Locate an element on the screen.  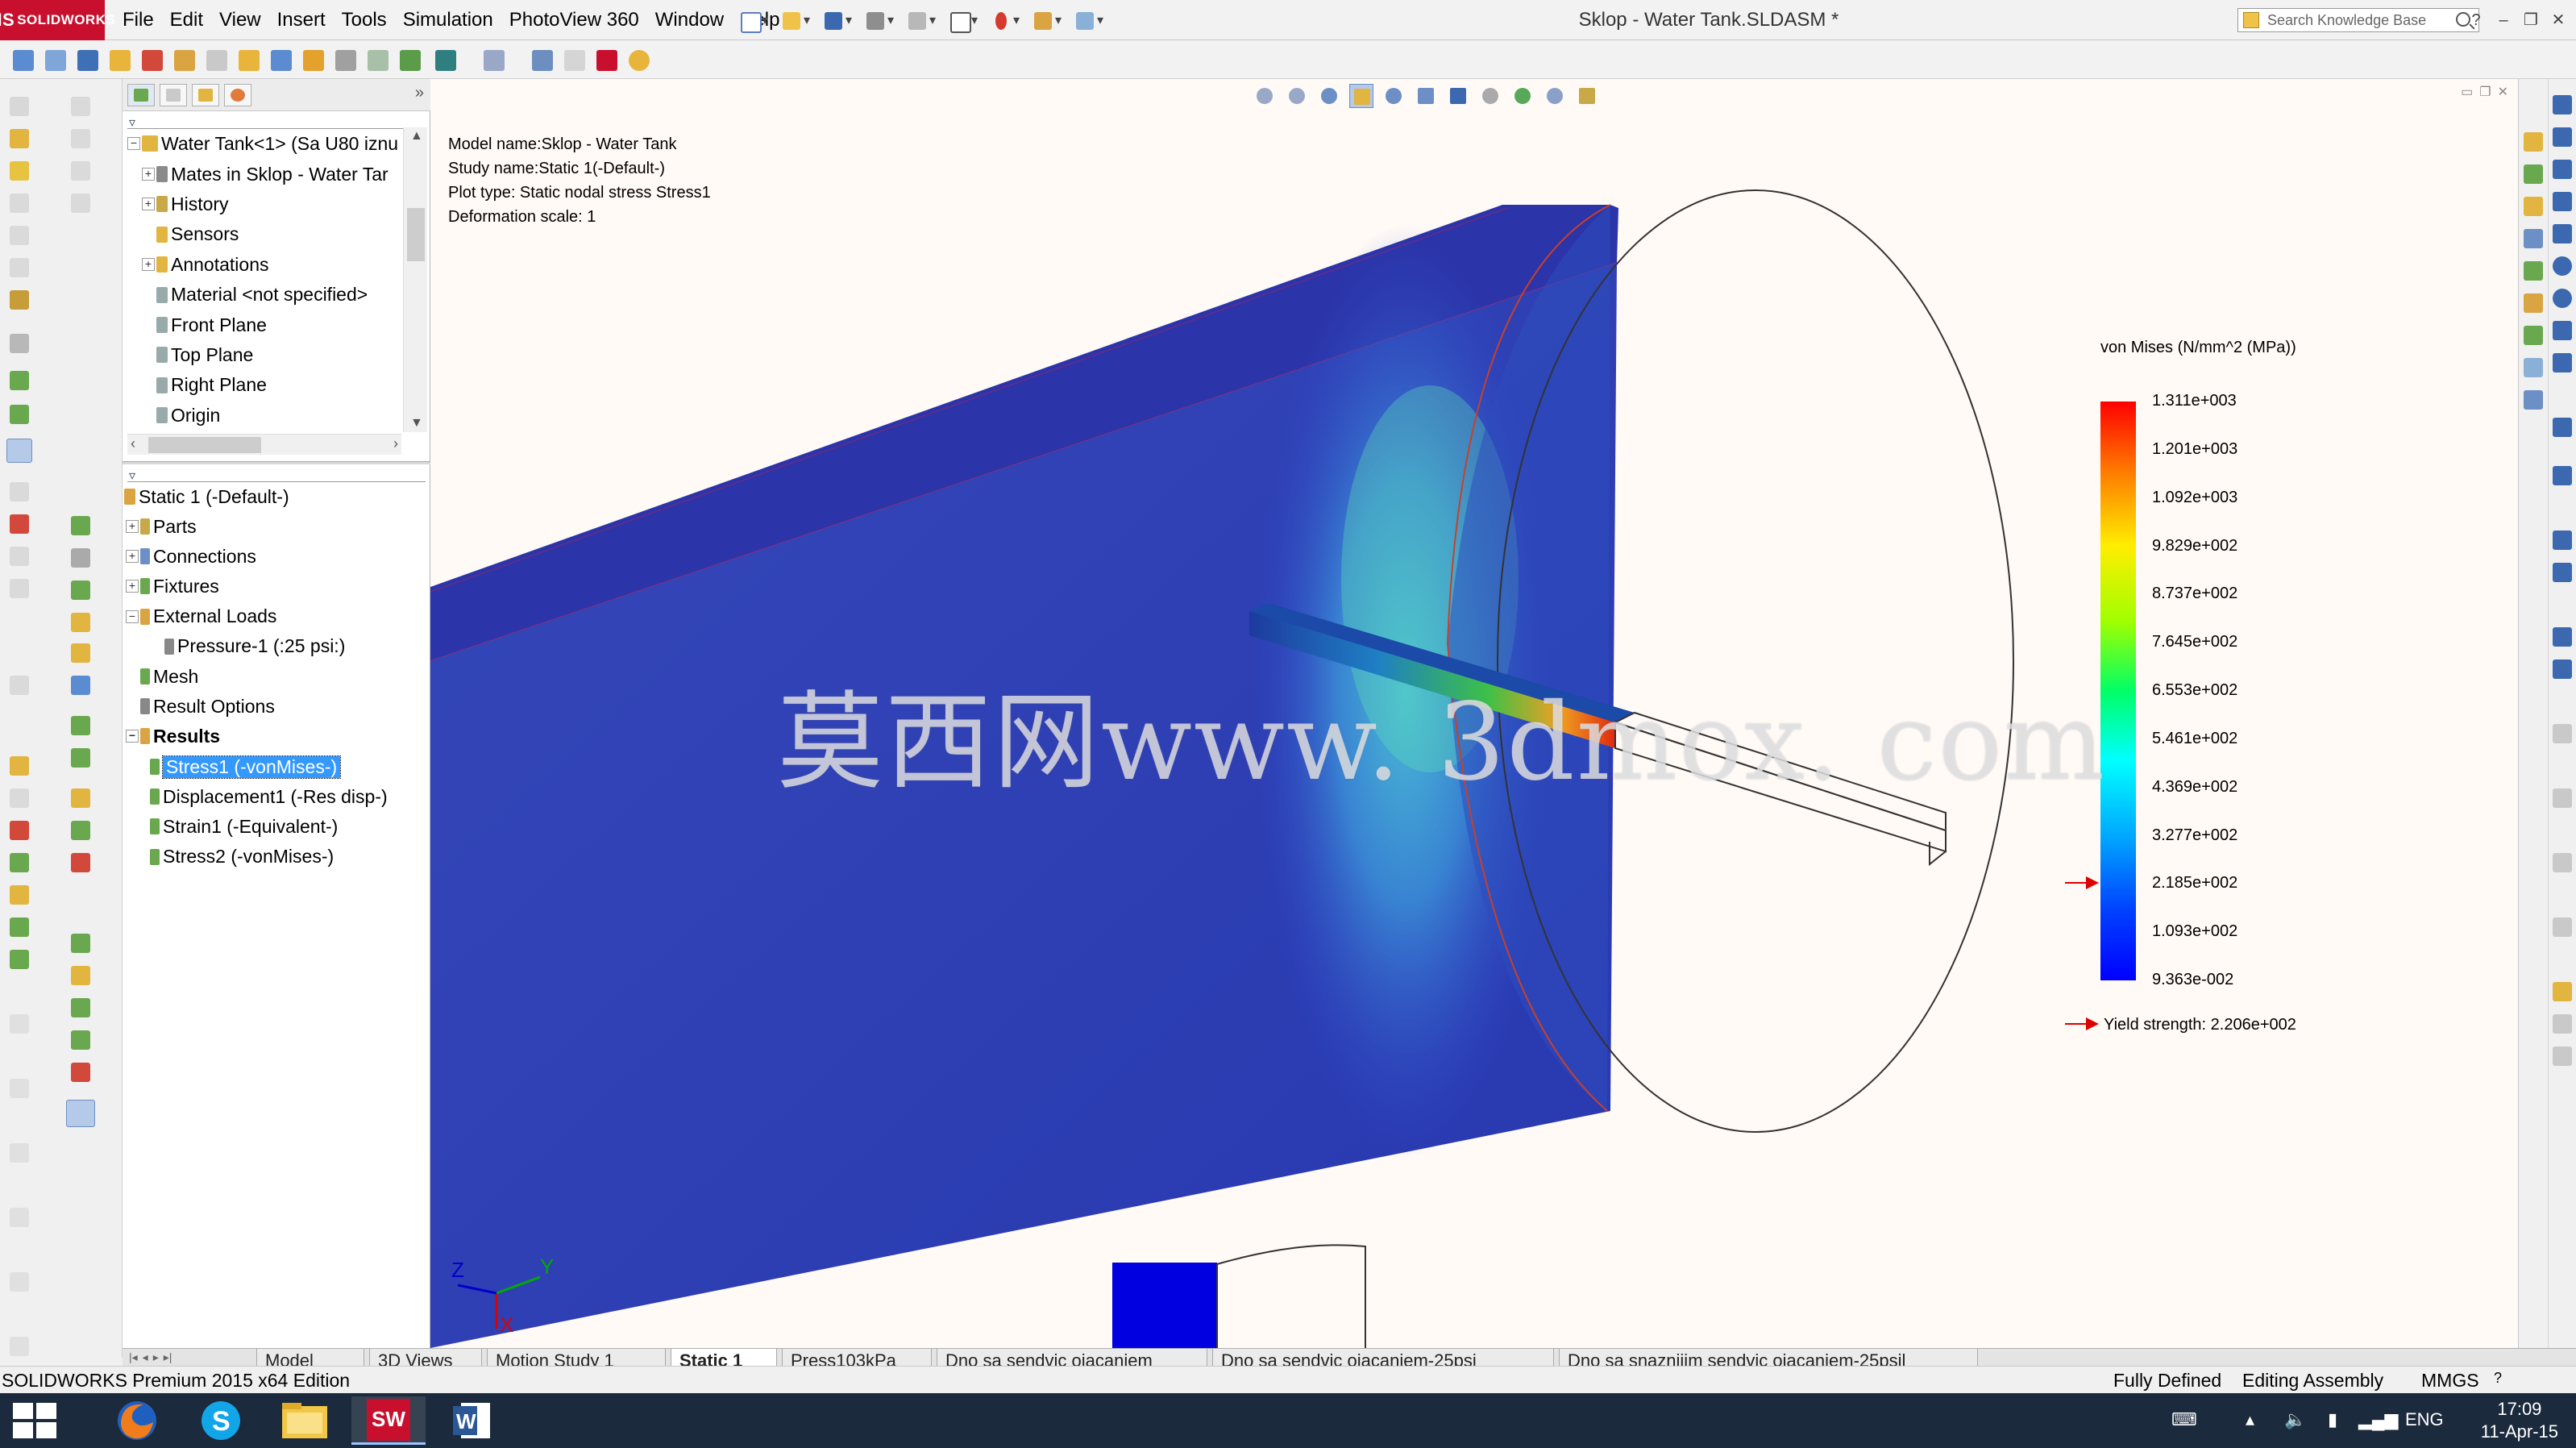
close-icon: ✕ is located at coordinates (2558, 20).